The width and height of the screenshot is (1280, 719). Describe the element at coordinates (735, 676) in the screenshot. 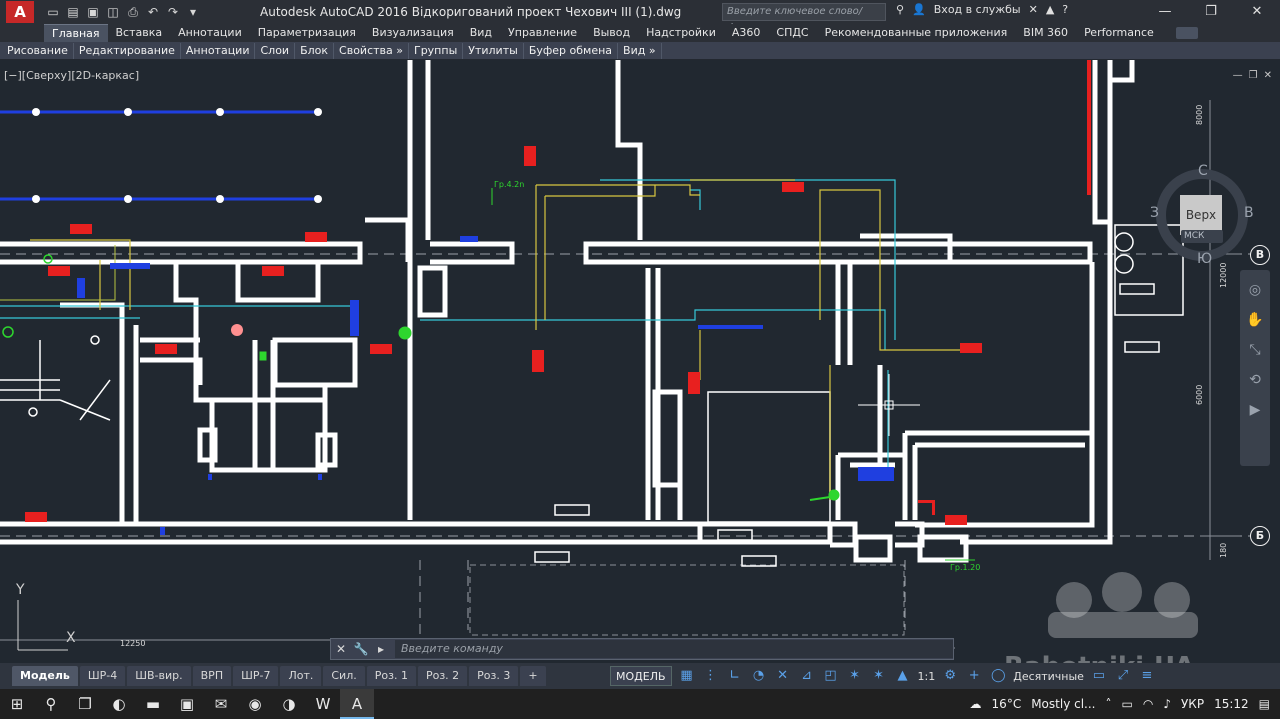

I see `ortho-icon: ∟` at that location.